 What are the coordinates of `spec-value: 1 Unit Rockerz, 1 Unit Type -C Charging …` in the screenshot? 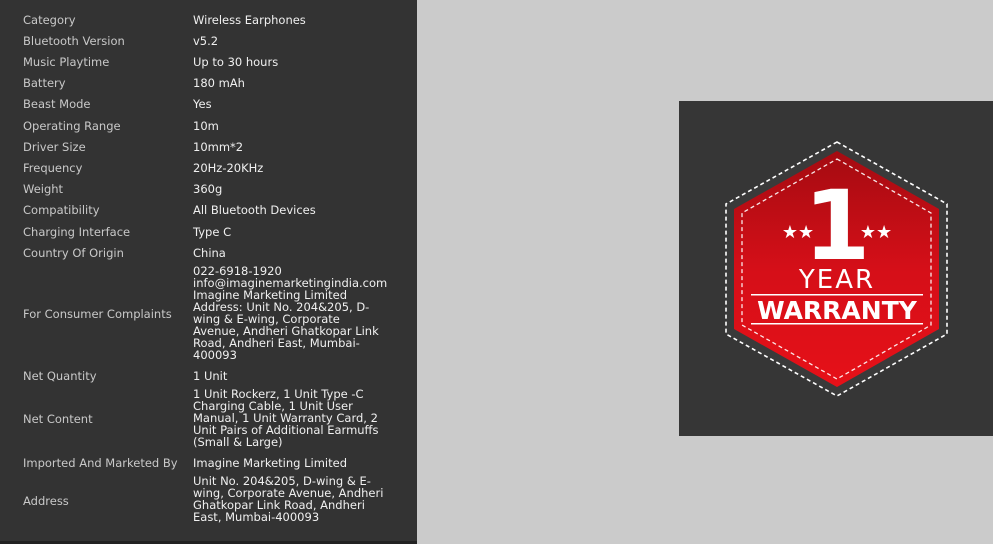 It's located at (286, 418).